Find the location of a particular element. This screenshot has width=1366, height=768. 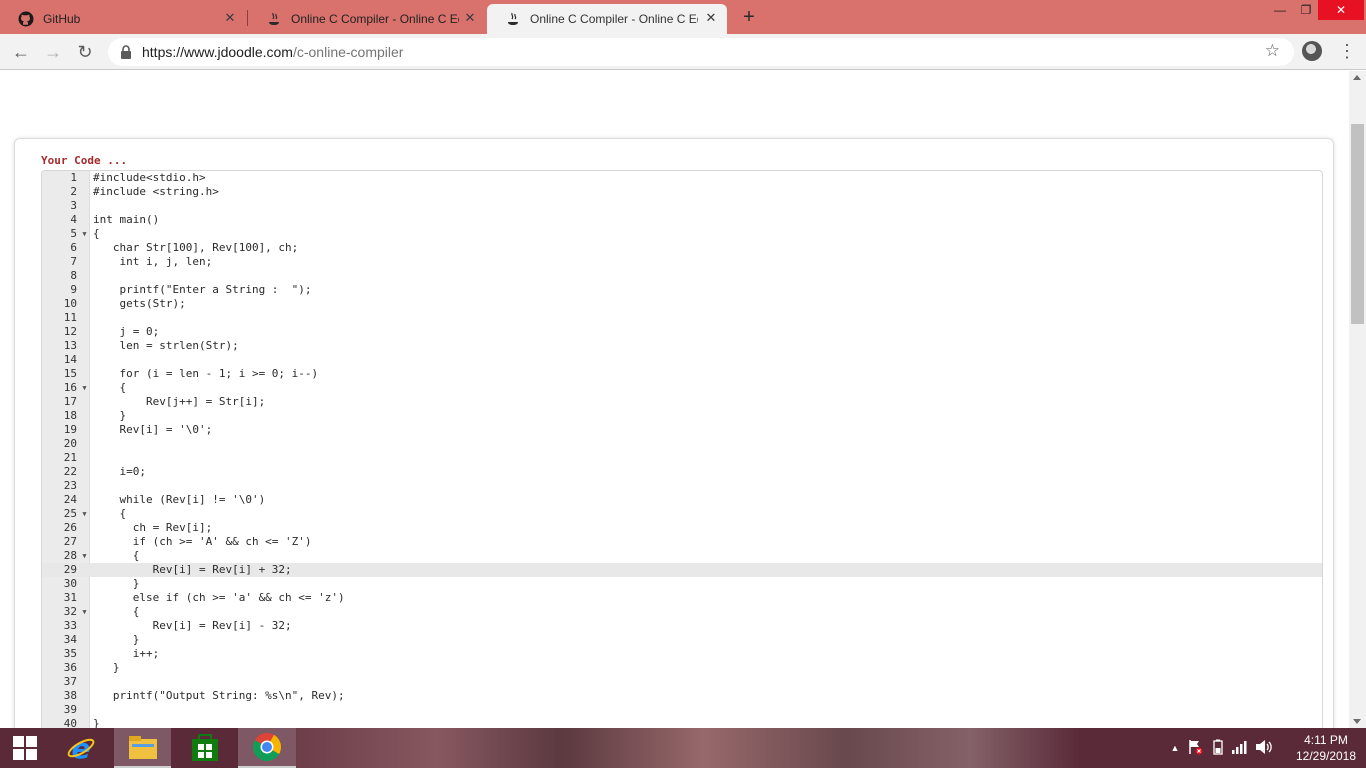

close-window-button: ✕ is located at coordinates (1341, 10).